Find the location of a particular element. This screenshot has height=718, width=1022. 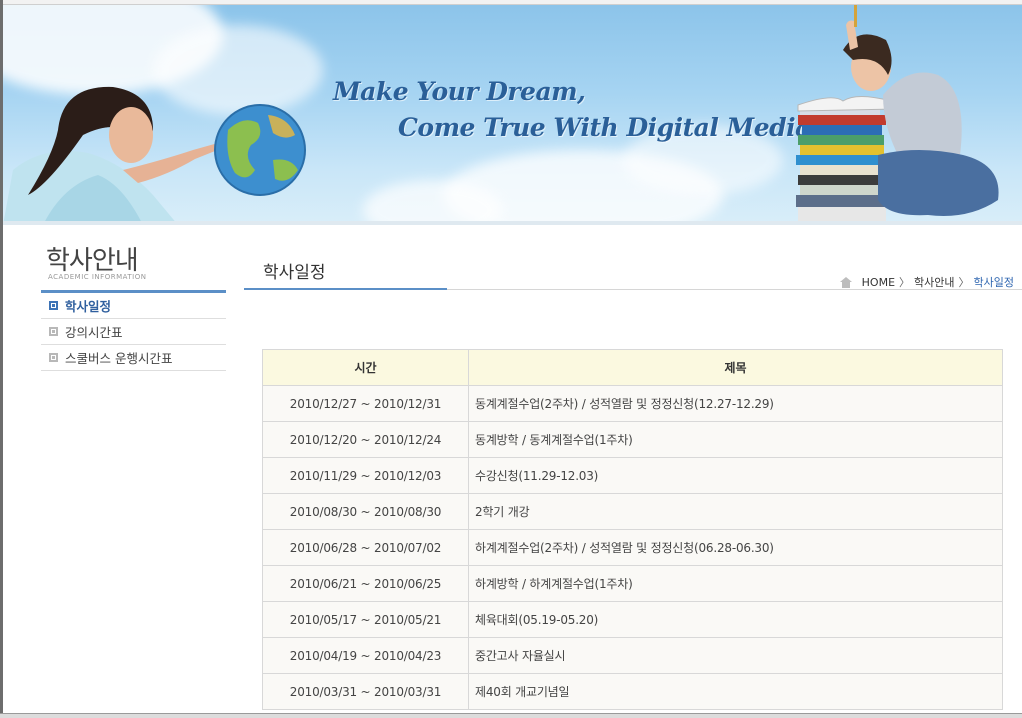

column-header-time: 시간 is located at coordinates (365, 367).